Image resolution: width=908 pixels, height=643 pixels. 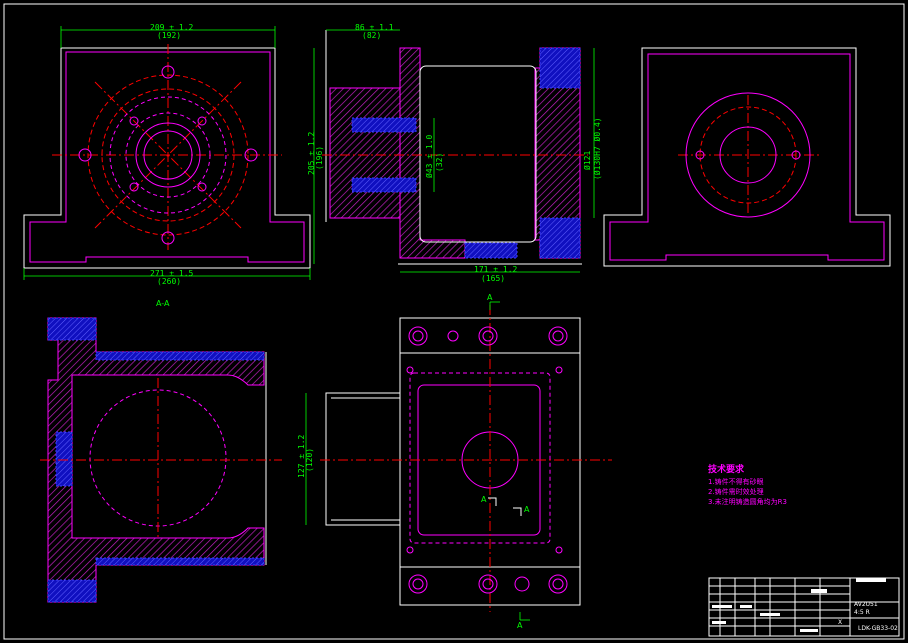 I want to click on notes-title: 技术要求, so click(x=726, y=469).